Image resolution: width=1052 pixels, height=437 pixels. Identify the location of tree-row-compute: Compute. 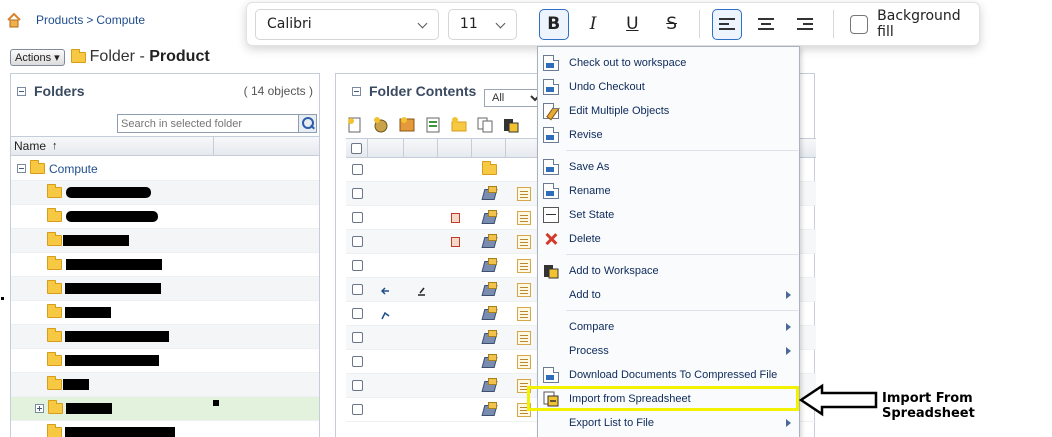
(165, 169).